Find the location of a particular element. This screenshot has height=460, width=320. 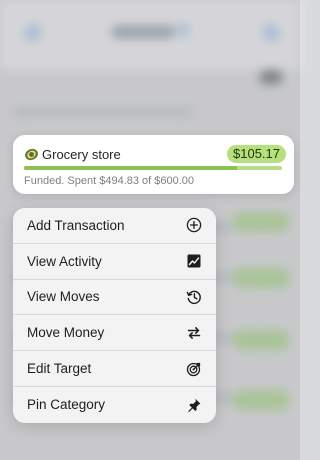

menu-item-label: View Moves is located at coordinates (63, 297).